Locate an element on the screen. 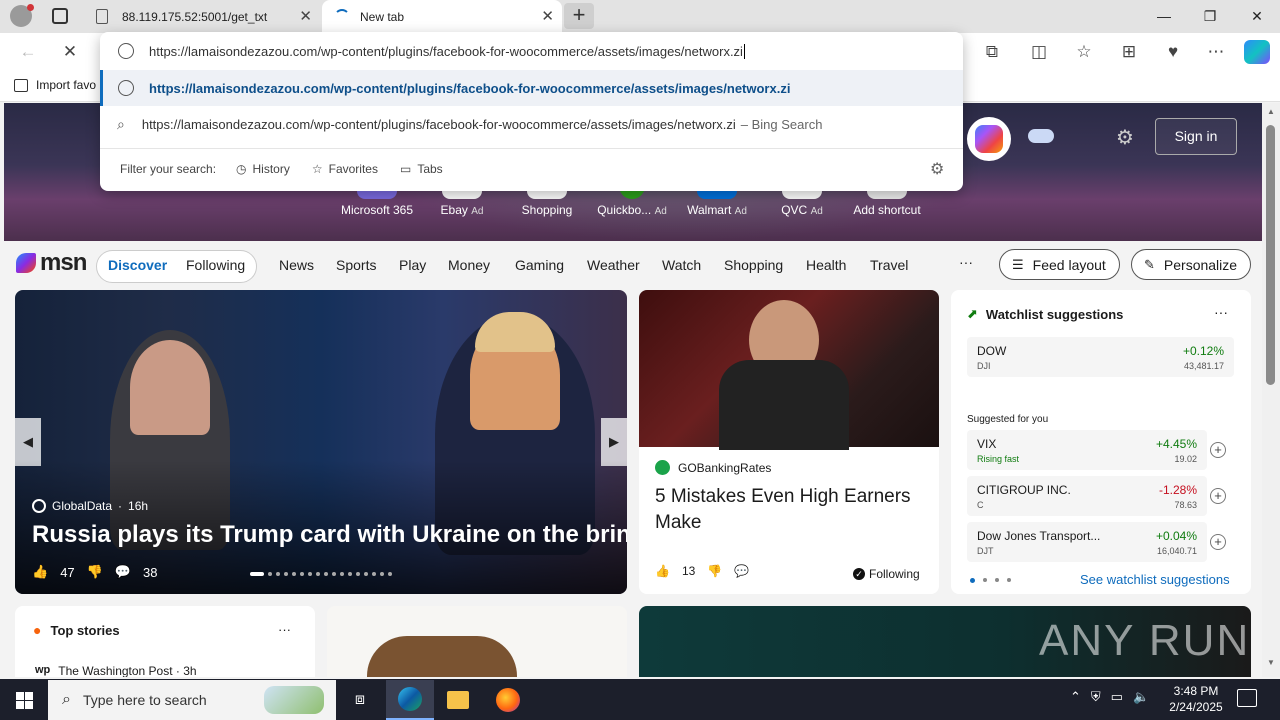 The width and height of the screenshot is (1280, 720). performance-icon: ♥ is located at coordinates (1173, 52).